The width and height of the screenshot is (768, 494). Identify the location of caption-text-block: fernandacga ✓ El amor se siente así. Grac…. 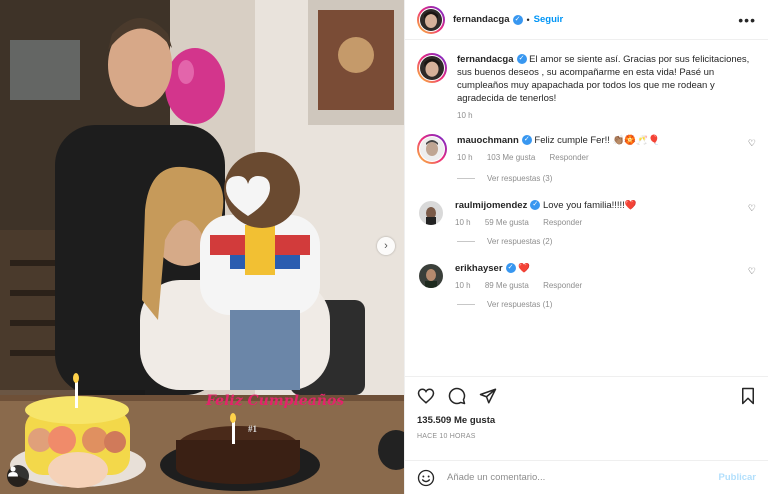
(606, 79).